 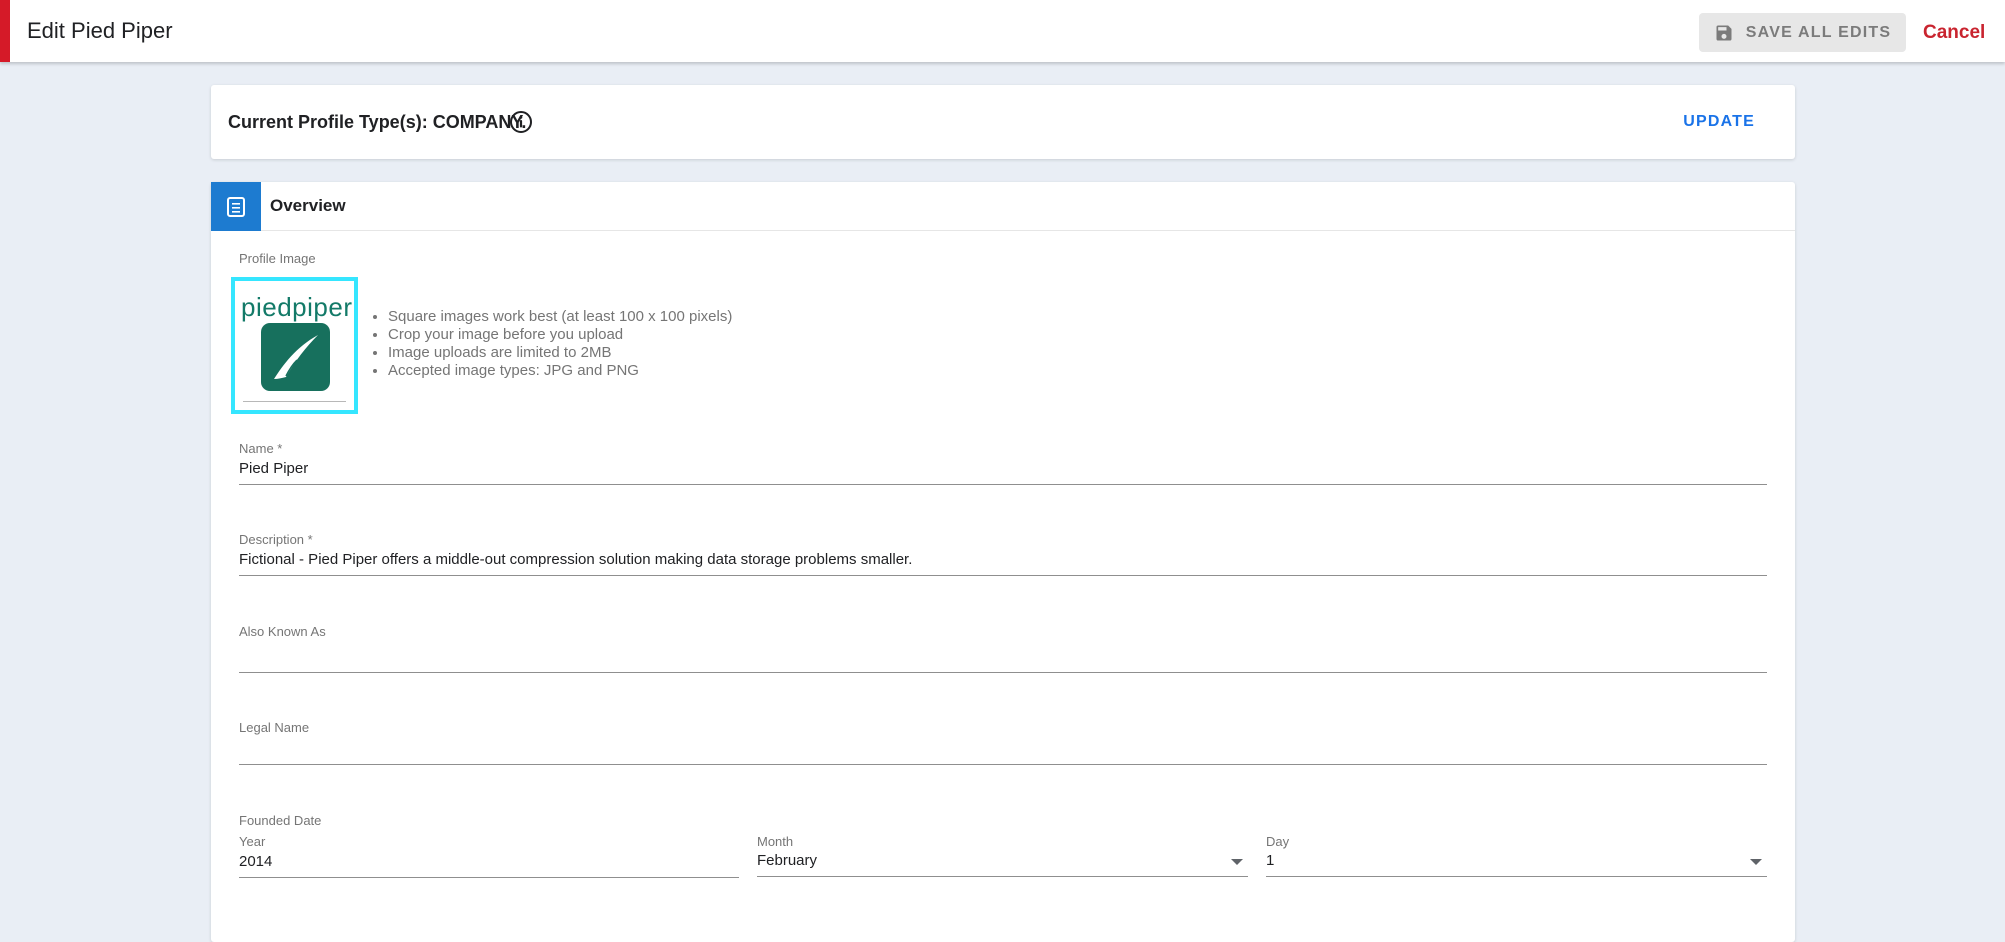 I want to click on info-icon, so click(x=521, y=122).